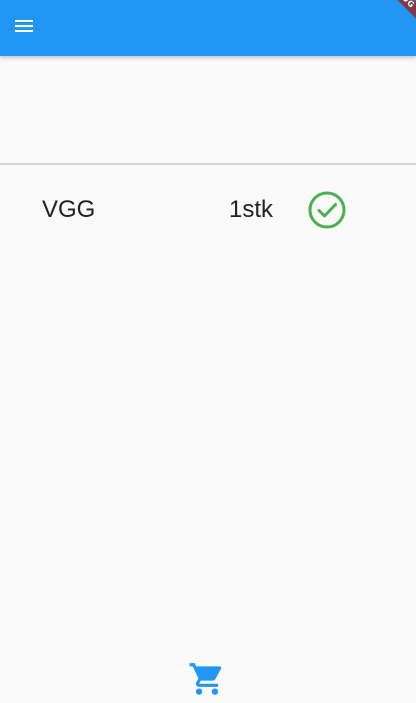 The height and width of the screenshot is (703, 416). What do you see at coordinates (208, 210) in the screenshot?
I see `list-item: VGG 1stk` at bounding box center [208, 210].